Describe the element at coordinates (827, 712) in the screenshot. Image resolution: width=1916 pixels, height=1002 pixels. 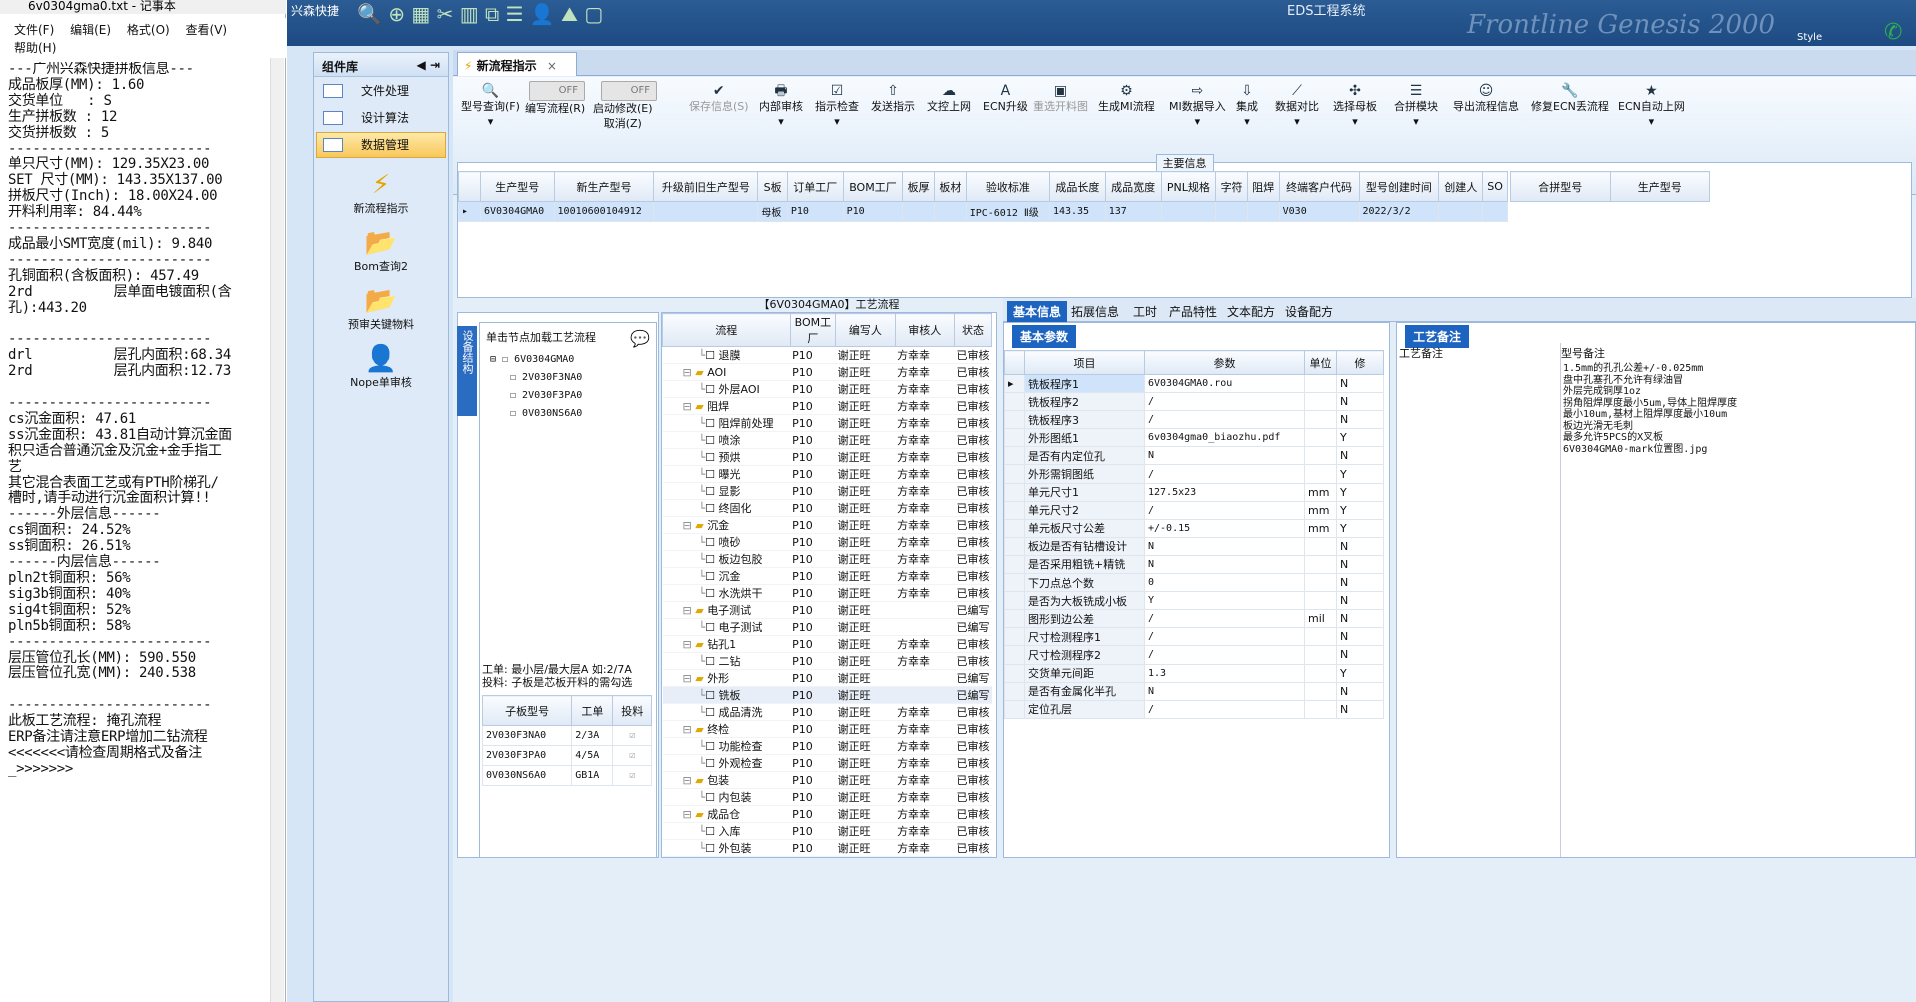
I see `flow-row: └☐ 成品清洗 P10 谢正旺 方幸幸 已审核` at that location.